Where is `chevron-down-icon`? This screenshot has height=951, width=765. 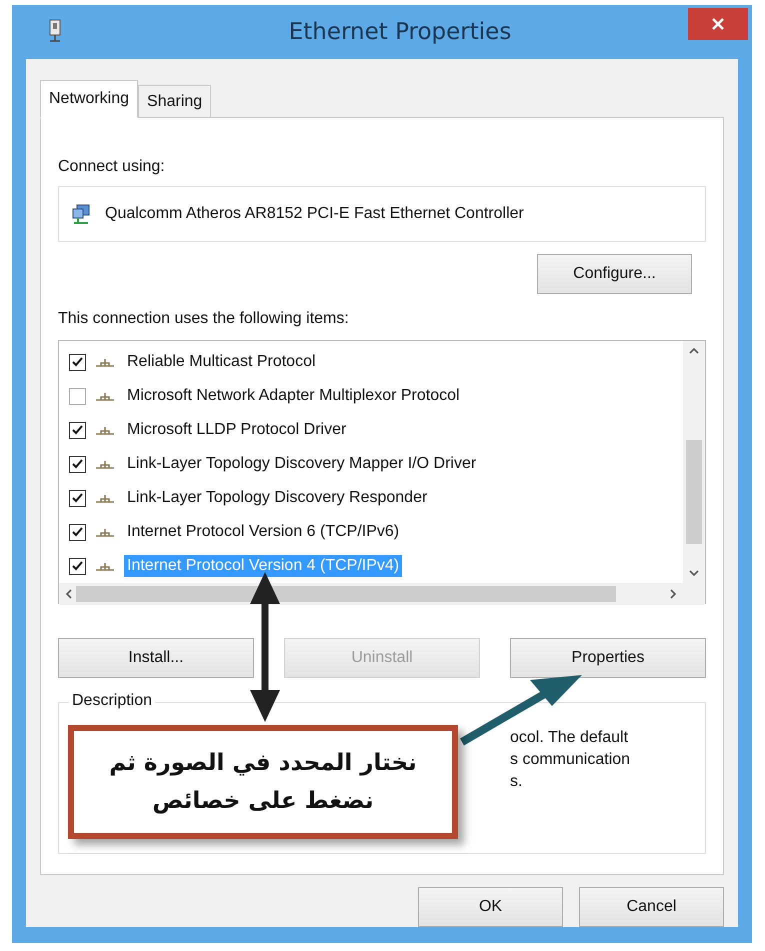
chevron-down-icon is located at coordinates (694, 573).